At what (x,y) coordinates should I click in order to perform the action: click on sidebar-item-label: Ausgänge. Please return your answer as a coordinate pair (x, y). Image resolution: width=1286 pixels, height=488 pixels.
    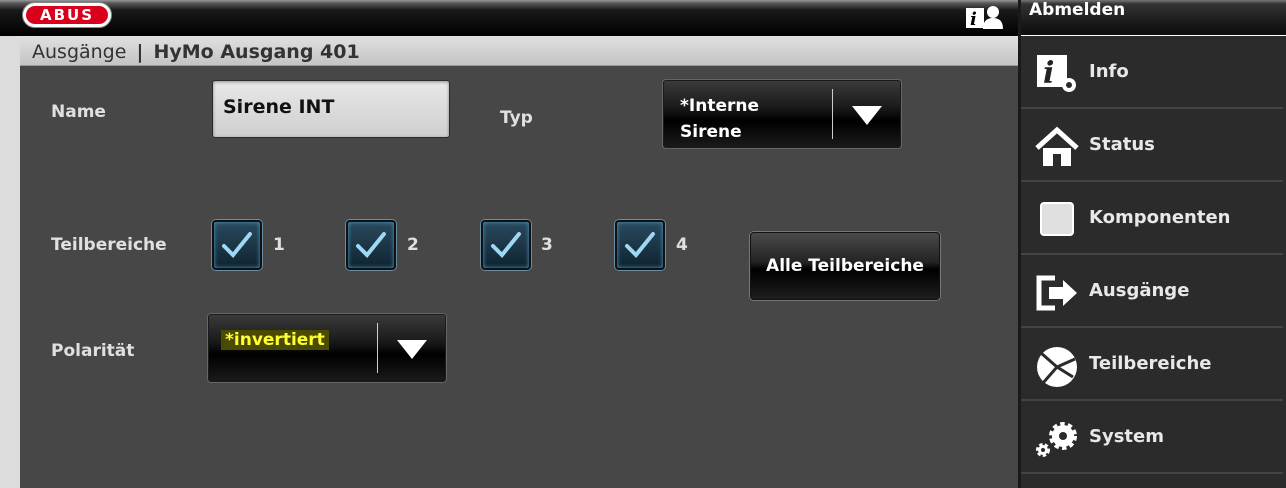
    Looking at the image, I should click on (1139, 290).